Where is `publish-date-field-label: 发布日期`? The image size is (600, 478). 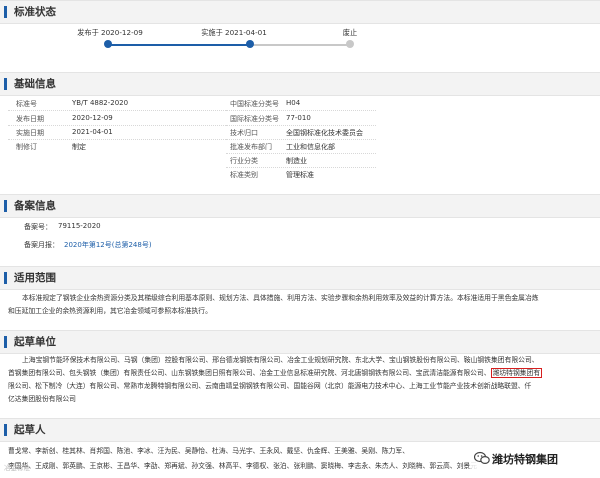 publish-date-field-label: 发布日期 is located at coordinates (30, 119).